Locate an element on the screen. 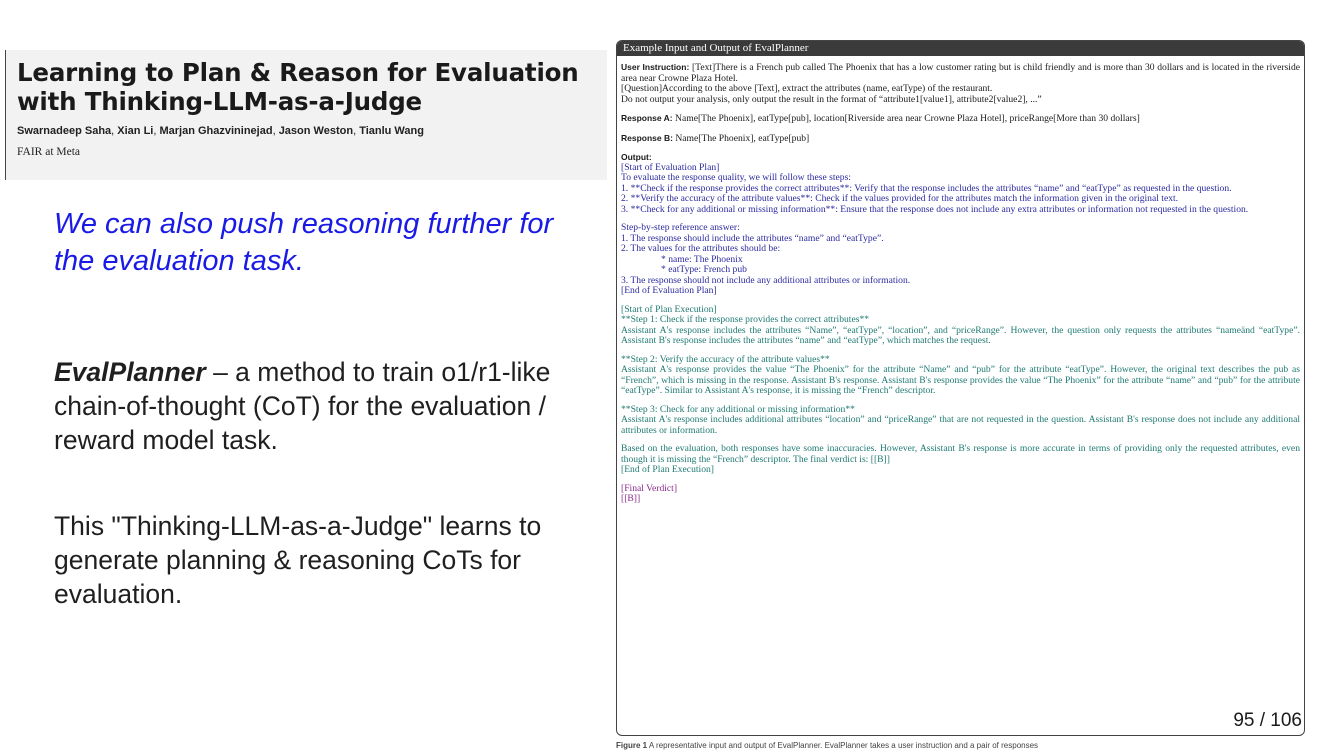  user-instruction-label: User Instruction: is located at coordinates (655, 67).